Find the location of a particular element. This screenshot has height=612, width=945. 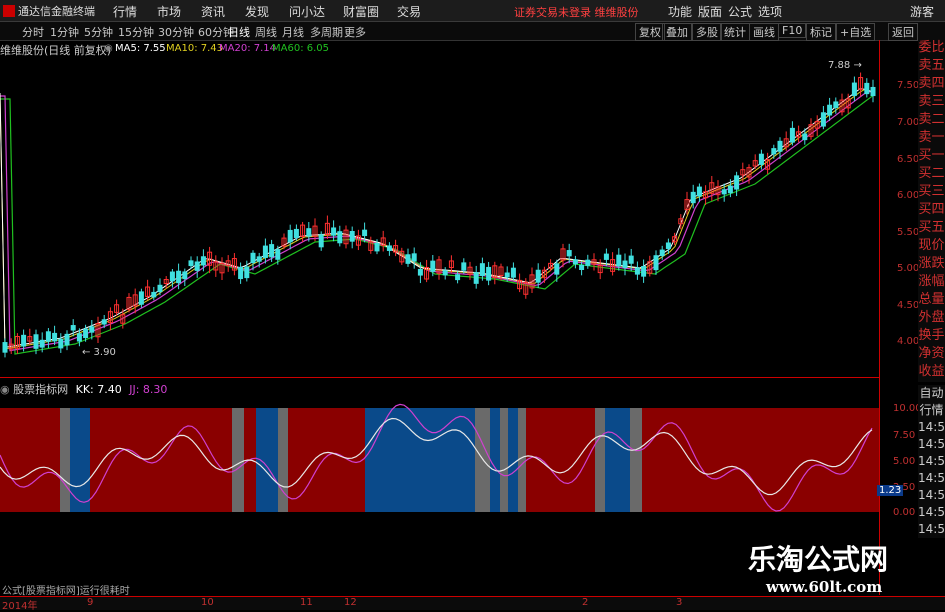

date-axis: 2014年 9 10 11 12 2 3 is located at coordinates (472, 604).